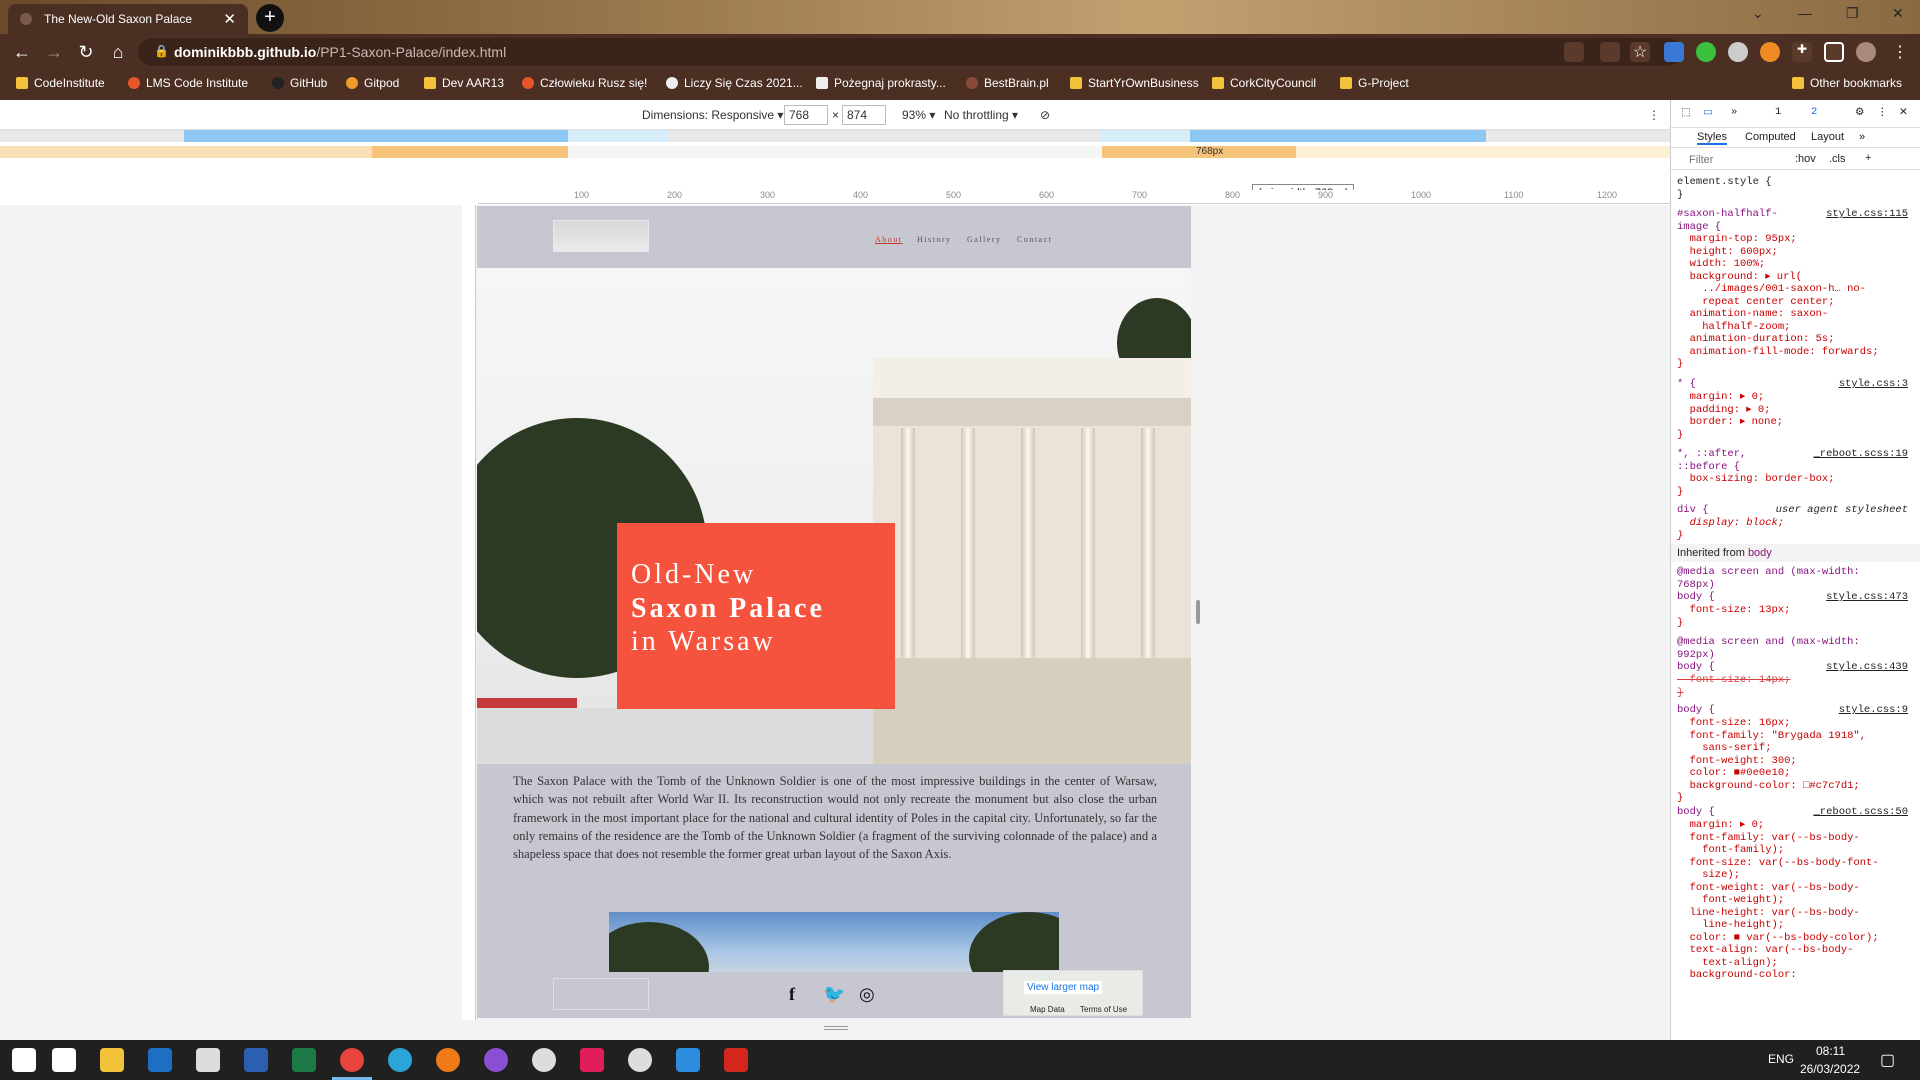 Image resolution: width=1920 pixels, height=1080 pixels. What do you see at coordinates (128, 19) in the screenshot?
I see `browser-tab: The New-Old Saxon Palace ✕` at bounding box center [128, 19].